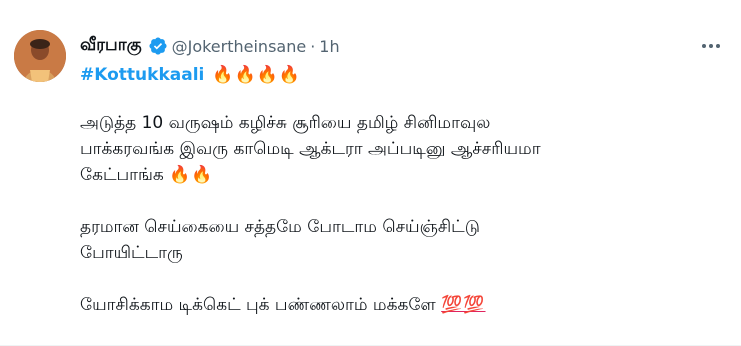 This screenshot has width=741, height=346. Describe the element at coordinates (191, 175) in the screenshot. I see `fire-emoji: 🔥🔥` at that location.